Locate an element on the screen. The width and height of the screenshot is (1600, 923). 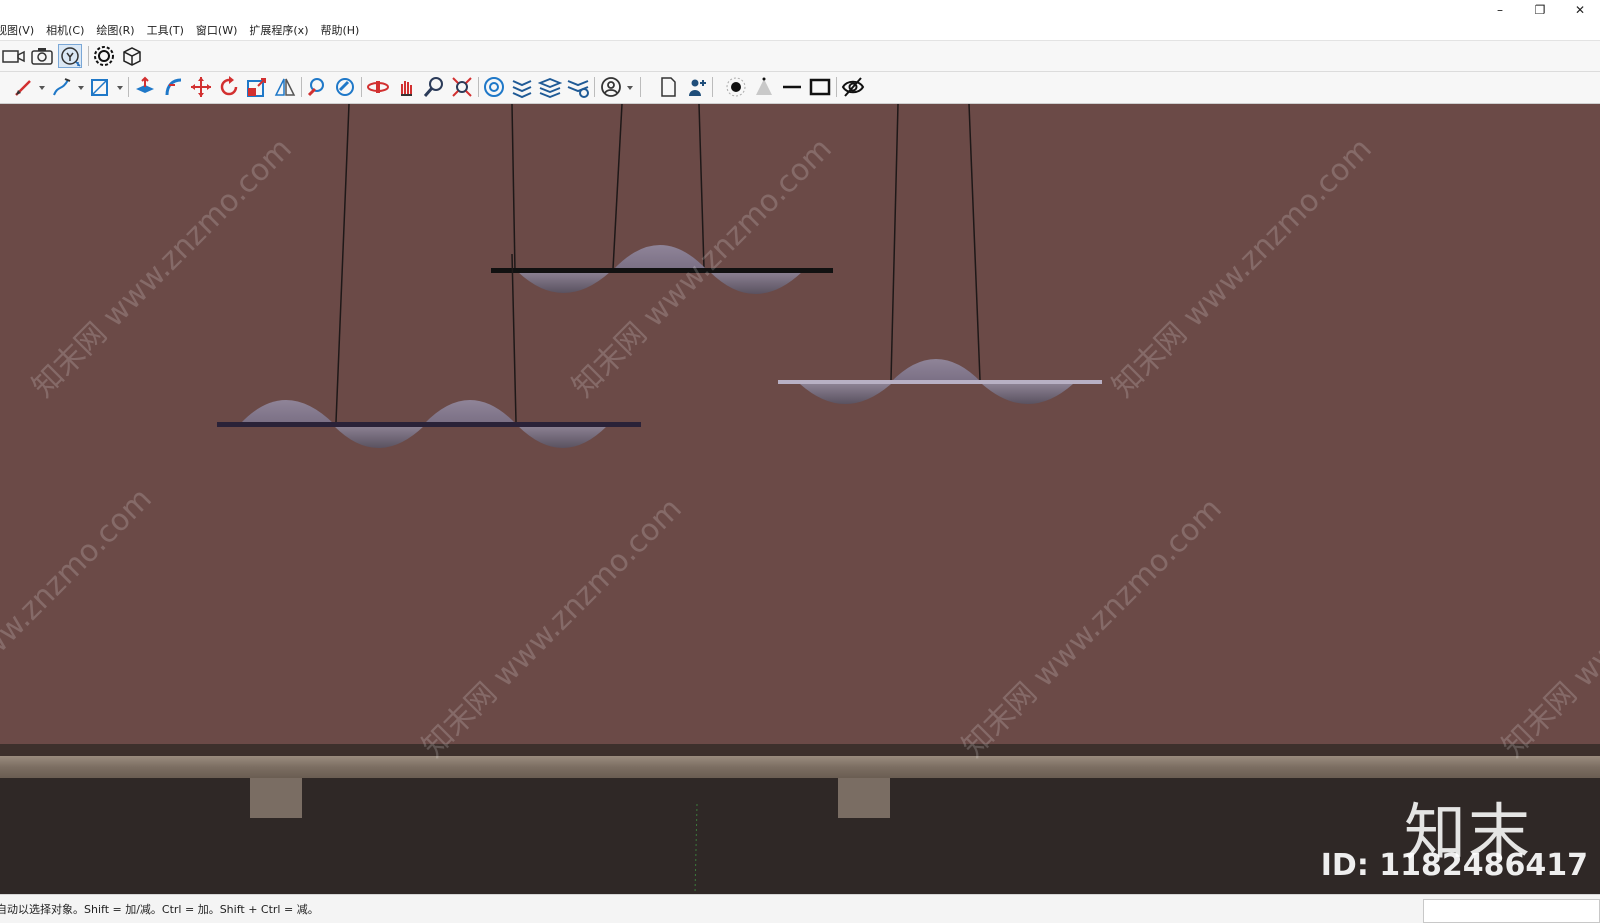
scale-icon is located at coordinates (257, 87).